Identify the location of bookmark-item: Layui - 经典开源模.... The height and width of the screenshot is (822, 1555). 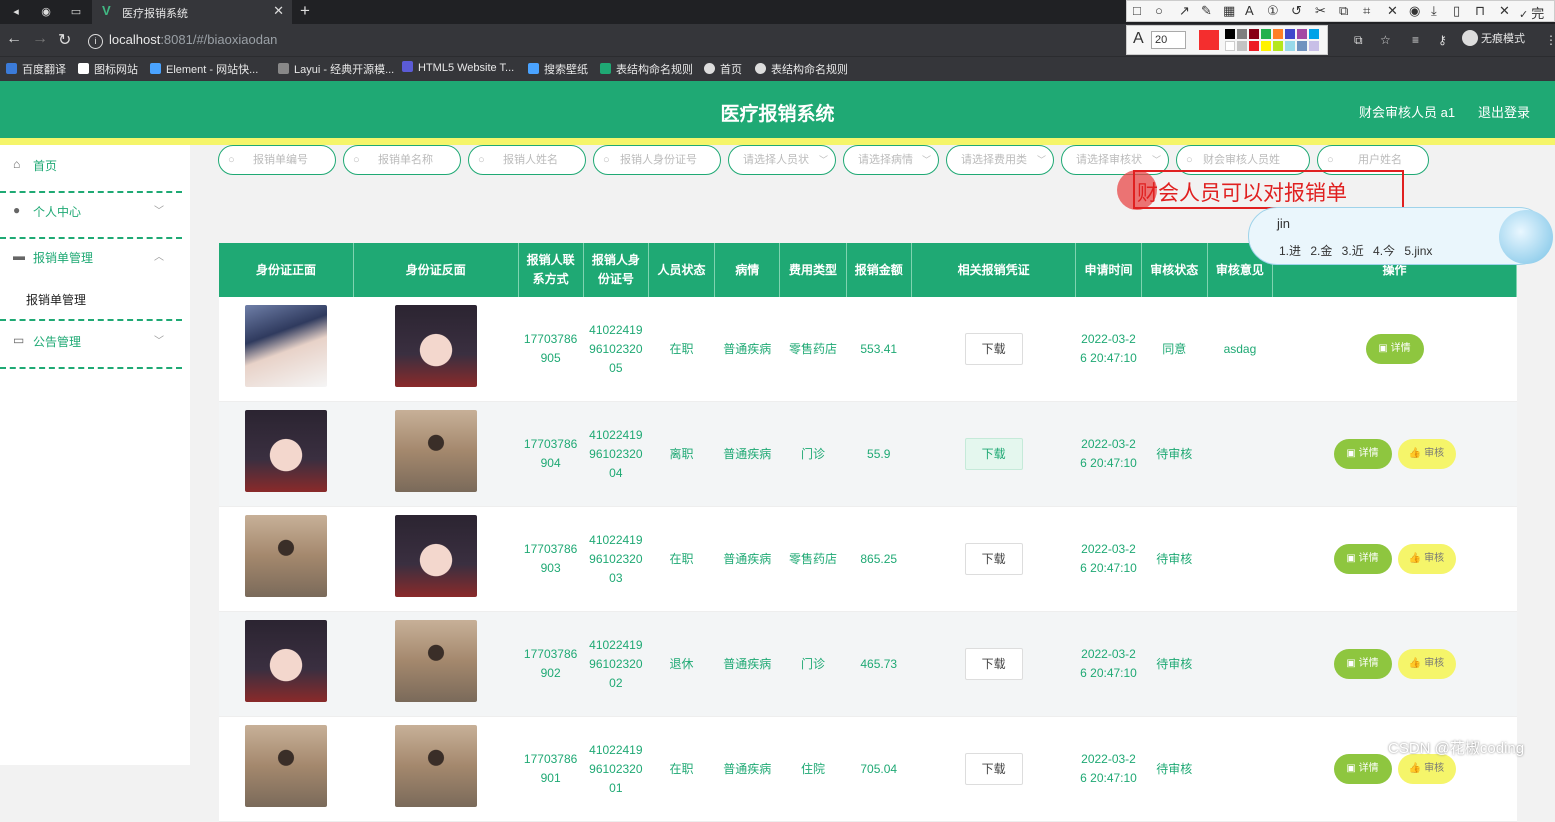
(336, 69).